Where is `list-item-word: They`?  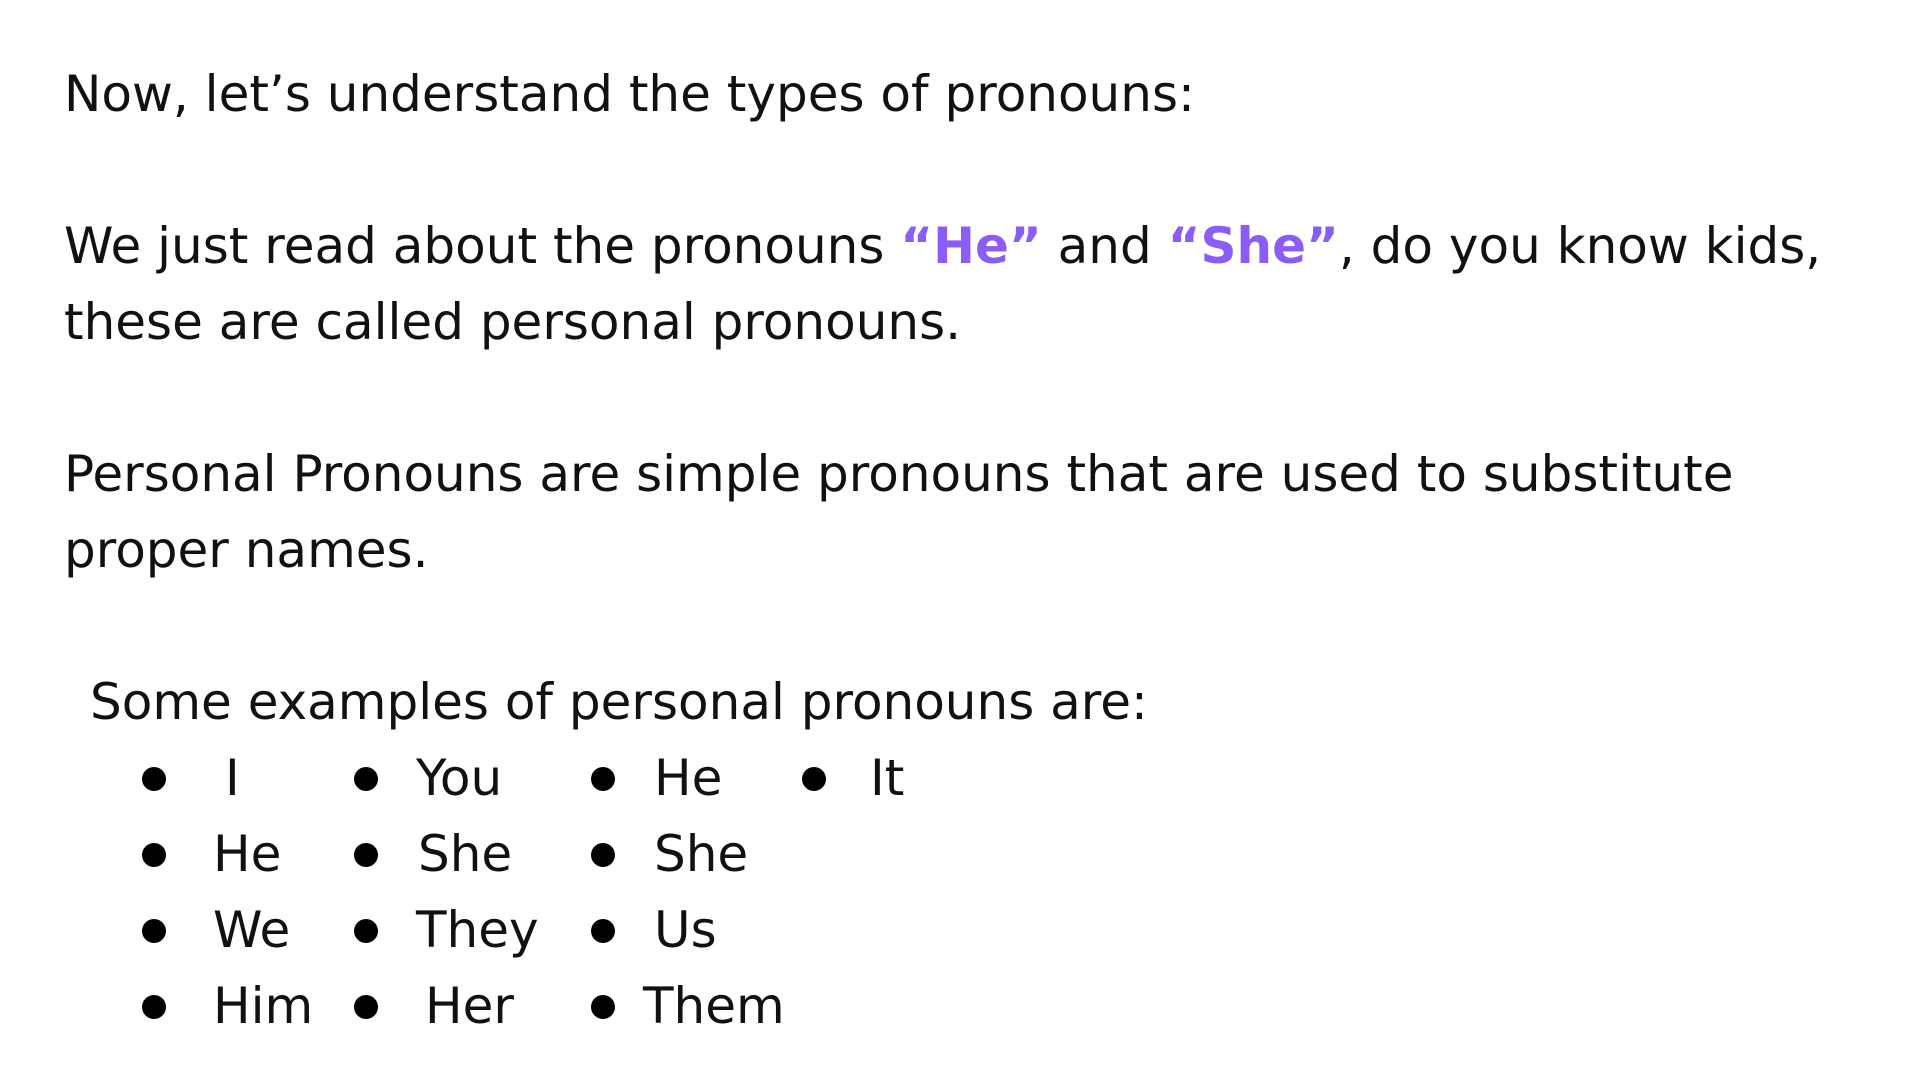 list-item-word: They is located at coordinates (477, 930).